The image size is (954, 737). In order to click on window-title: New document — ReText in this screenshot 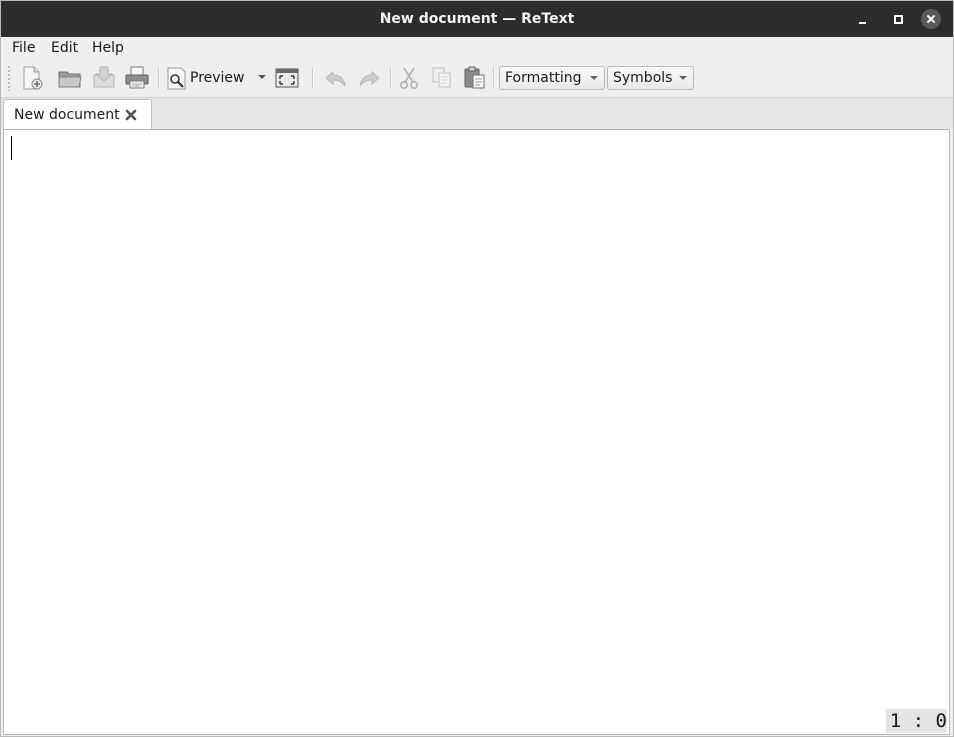, I will do `click(477, 19)`.